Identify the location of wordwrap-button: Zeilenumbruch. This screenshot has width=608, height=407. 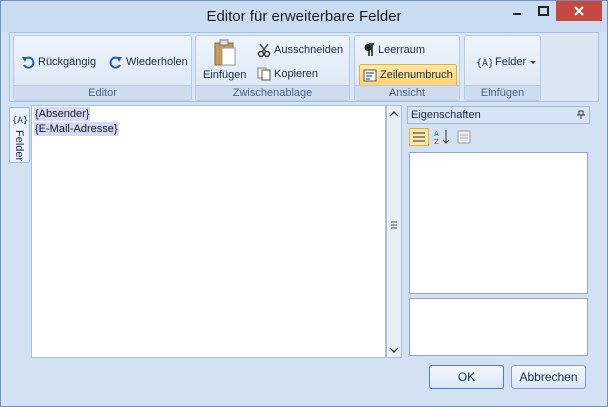
(408, 75).